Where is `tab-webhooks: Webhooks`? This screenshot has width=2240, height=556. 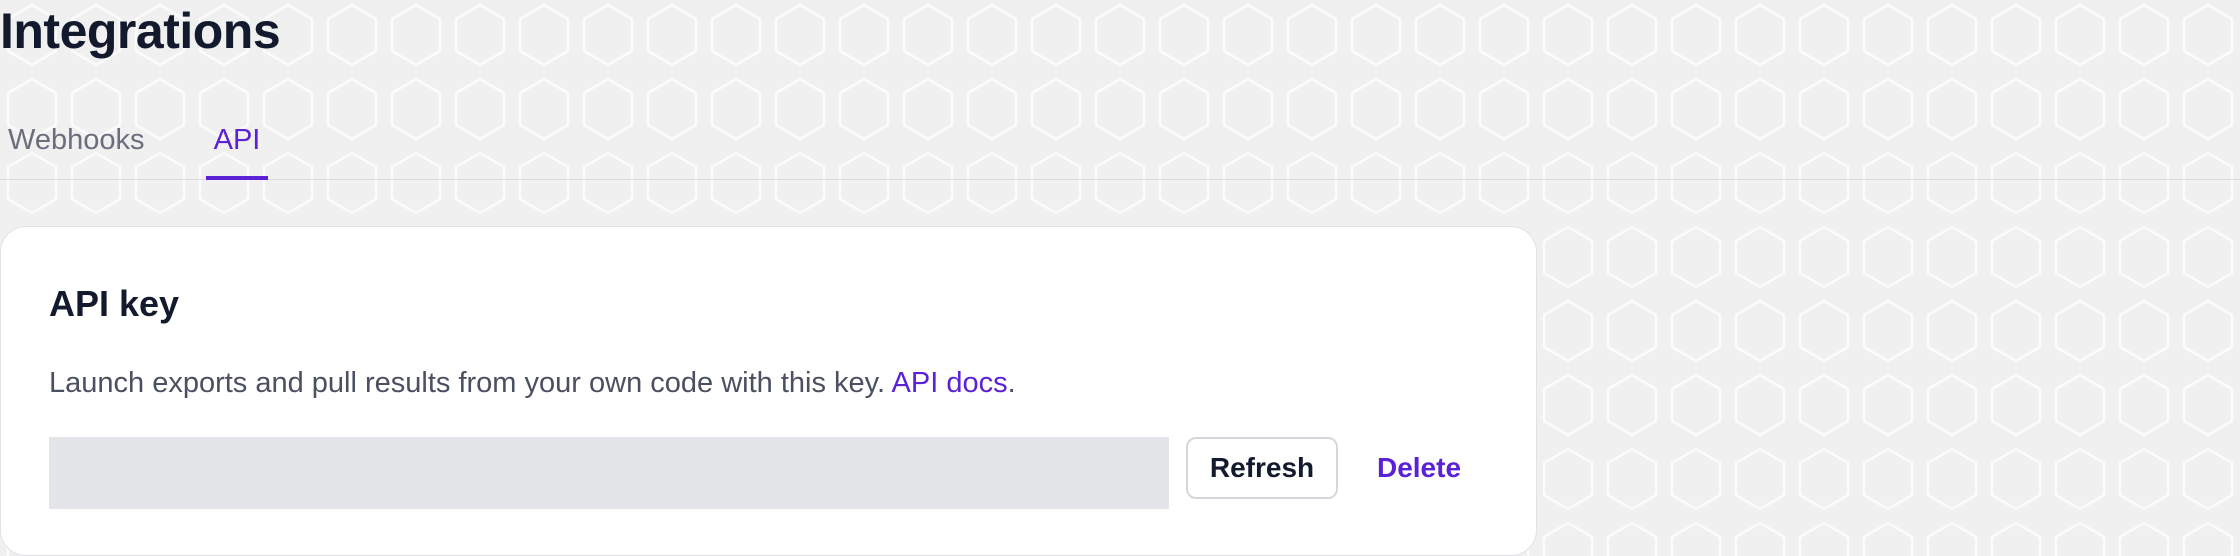
tab-webhooks: Webhooks is located at coordinates (82, 140).